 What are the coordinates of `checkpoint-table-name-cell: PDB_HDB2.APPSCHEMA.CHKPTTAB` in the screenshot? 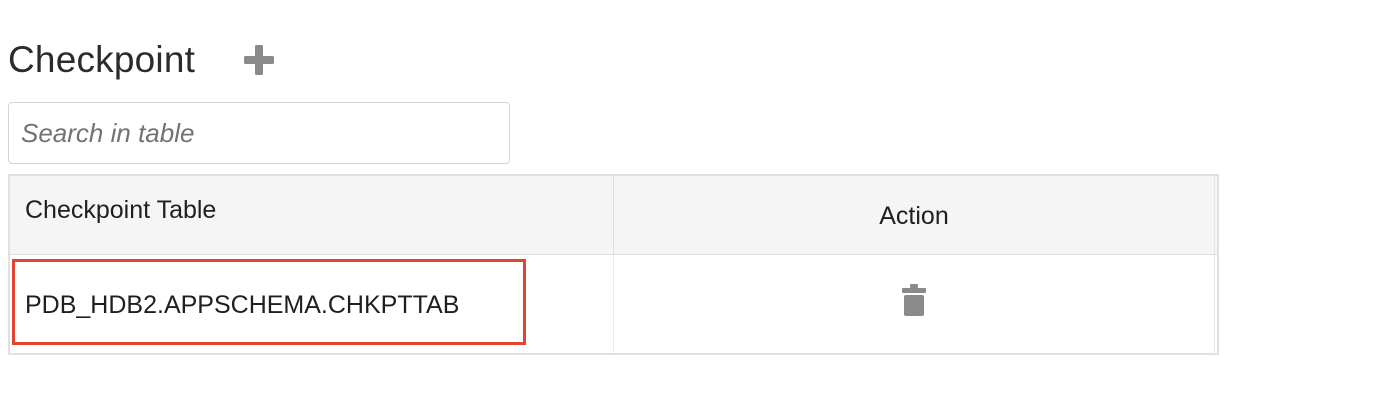 It's located at (242, 305).